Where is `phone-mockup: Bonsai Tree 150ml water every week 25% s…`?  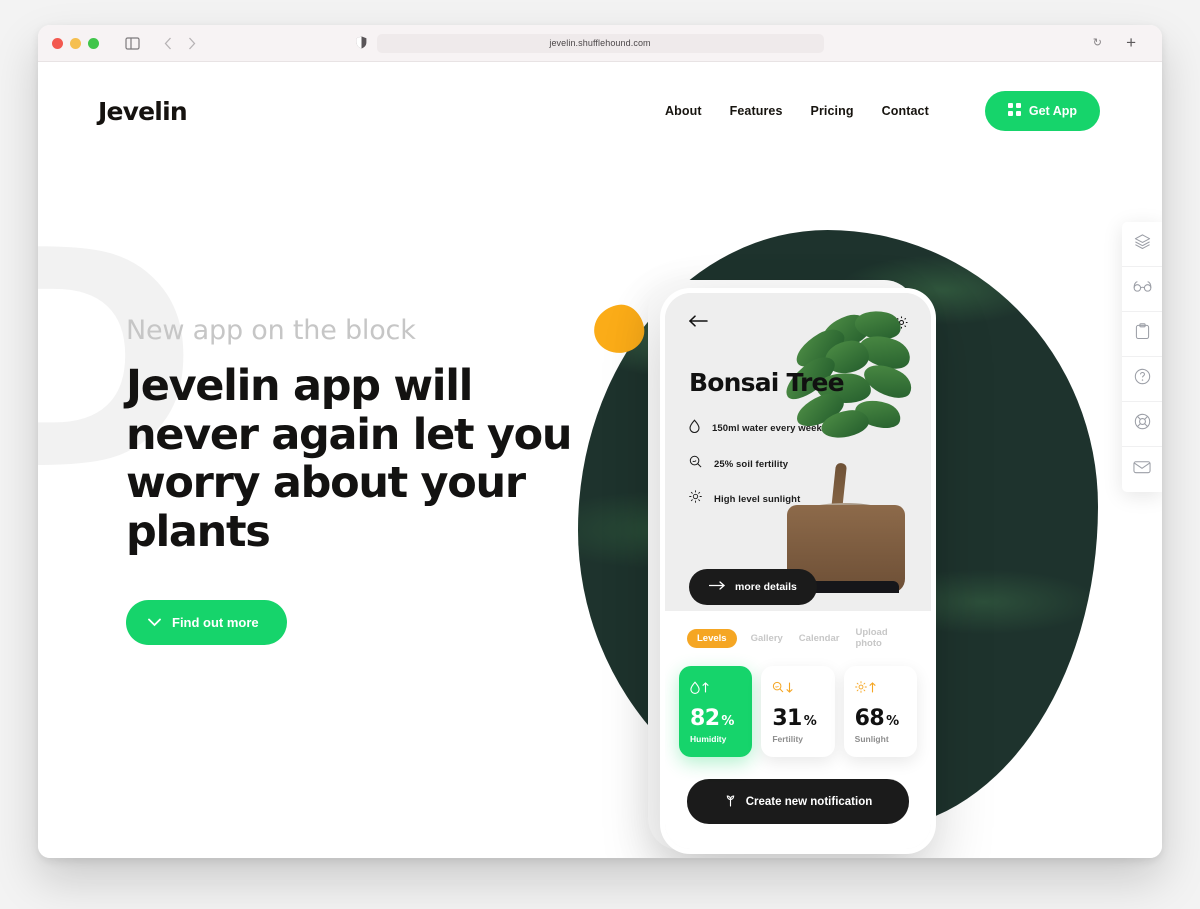
phone-mockup: Bonsai Tree 150ml water every week 25% s… is located at coordinates (798, 571).